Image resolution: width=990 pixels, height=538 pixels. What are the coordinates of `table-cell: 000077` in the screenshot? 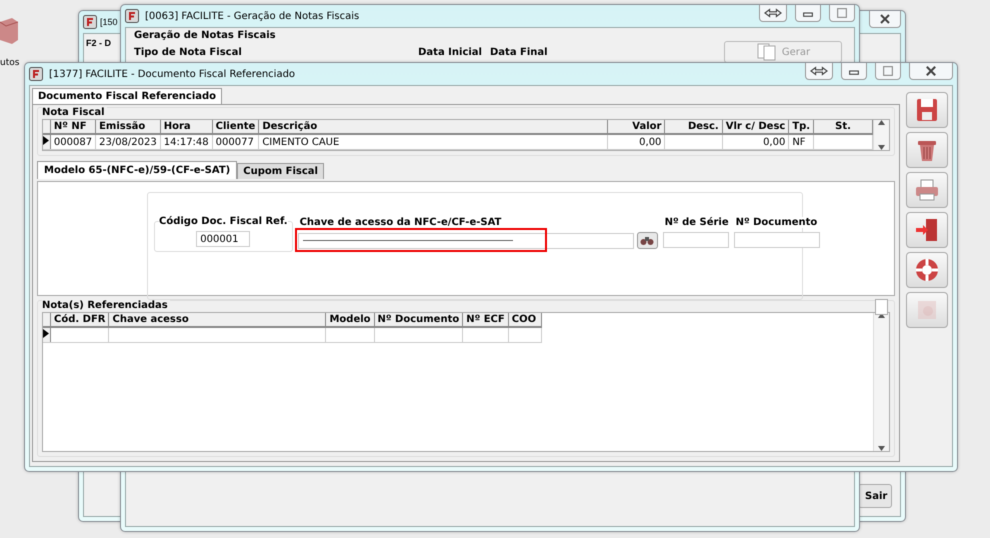 It's located at (235, 142).